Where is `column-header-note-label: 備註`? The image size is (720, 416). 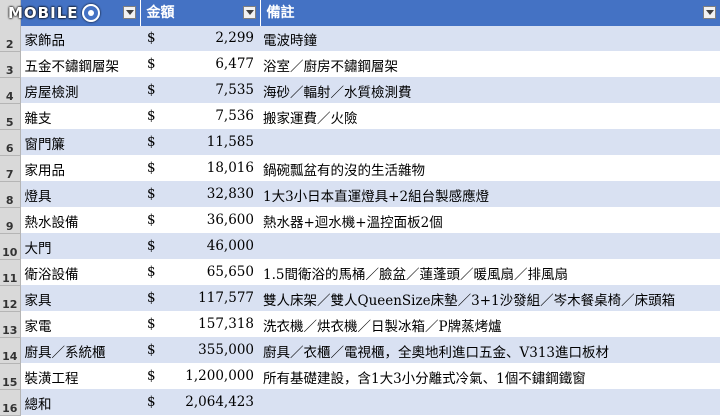
column-header-note-label: 備註 is located at coordinates (280, 13).